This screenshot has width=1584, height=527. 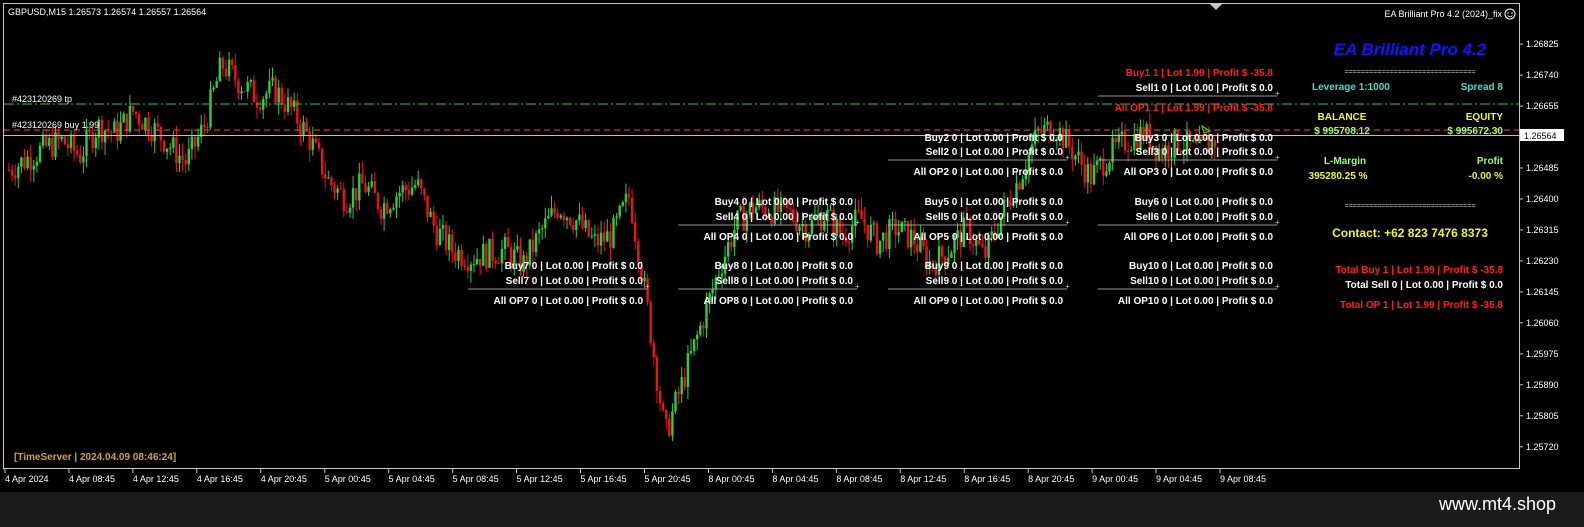 I want to click on x-tick-label: 9 Apr 04:45, so click(x=1179, y=479).